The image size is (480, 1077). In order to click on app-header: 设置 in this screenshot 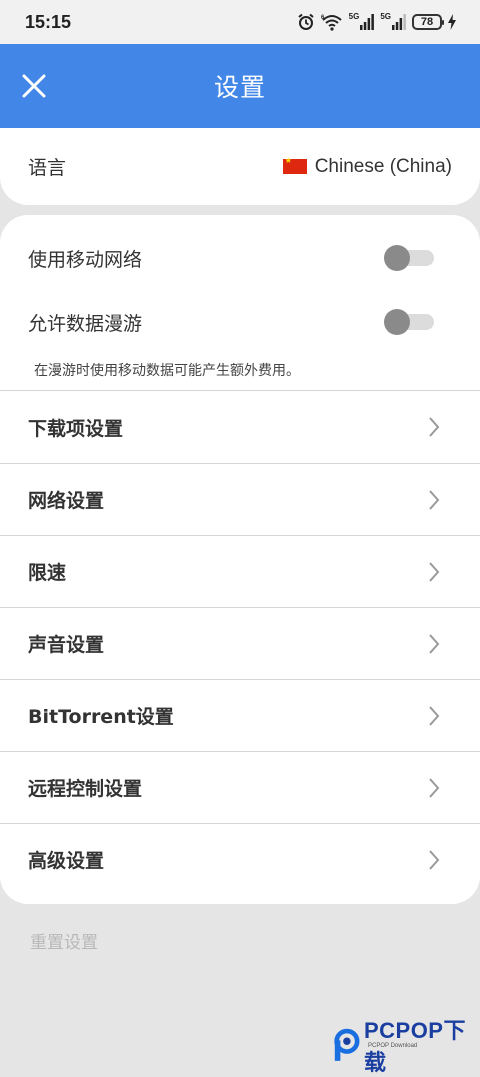, I will do `click(240, 86)`.